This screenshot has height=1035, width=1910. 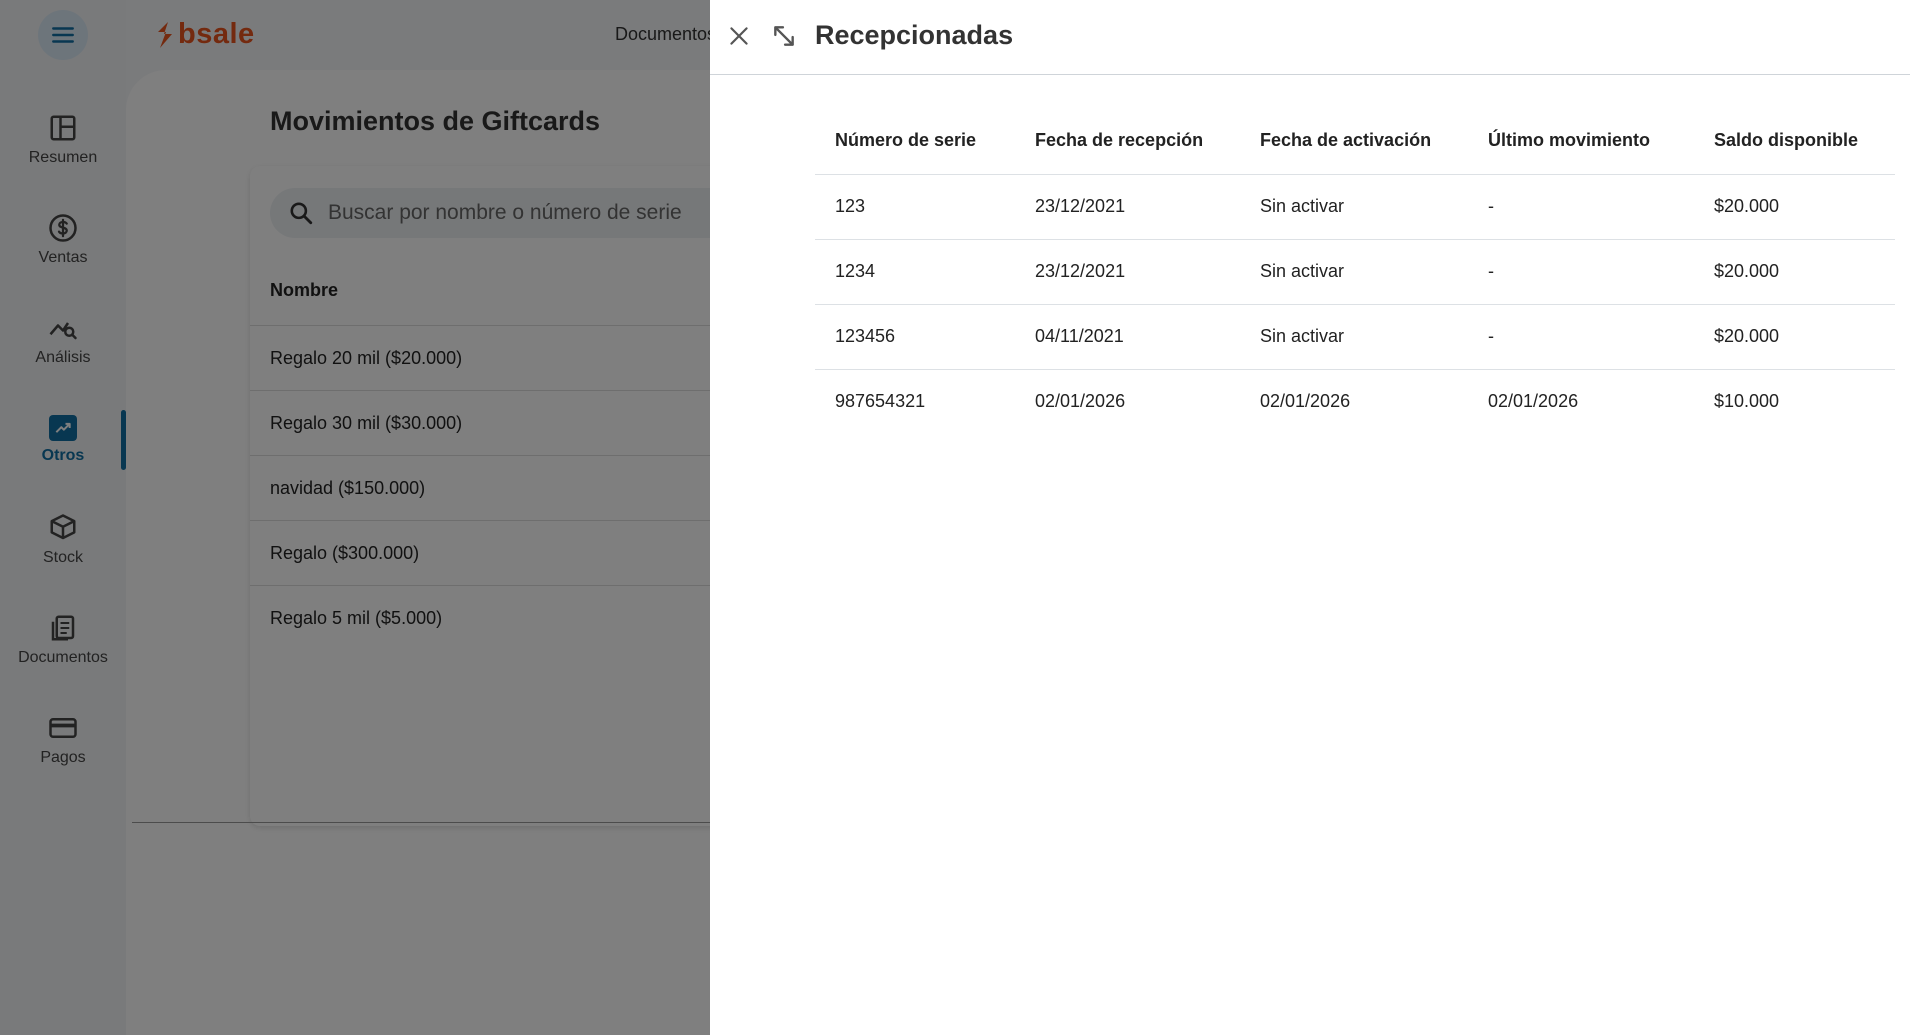 What do you see at coordinates (880, 401) in the screenshot?
I see `serial-number: 987654321` at bounding box center [880, 401].